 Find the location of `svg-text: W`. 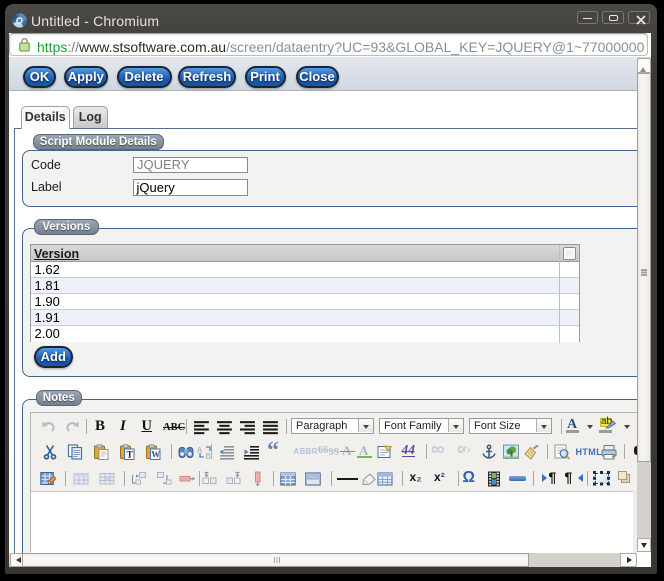

svg-text: W is located at coordinates (155, 455).